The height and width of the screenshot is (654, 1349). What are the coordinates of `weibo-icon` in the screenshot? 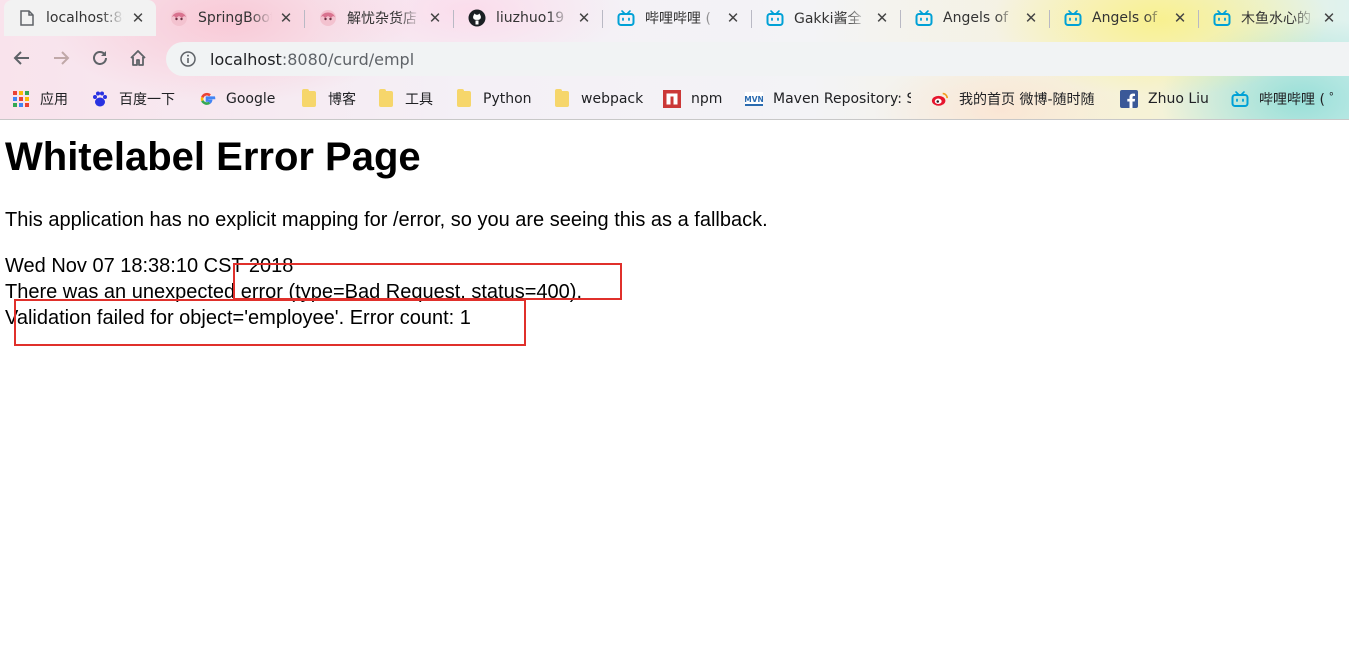 It's located at (940, 99).